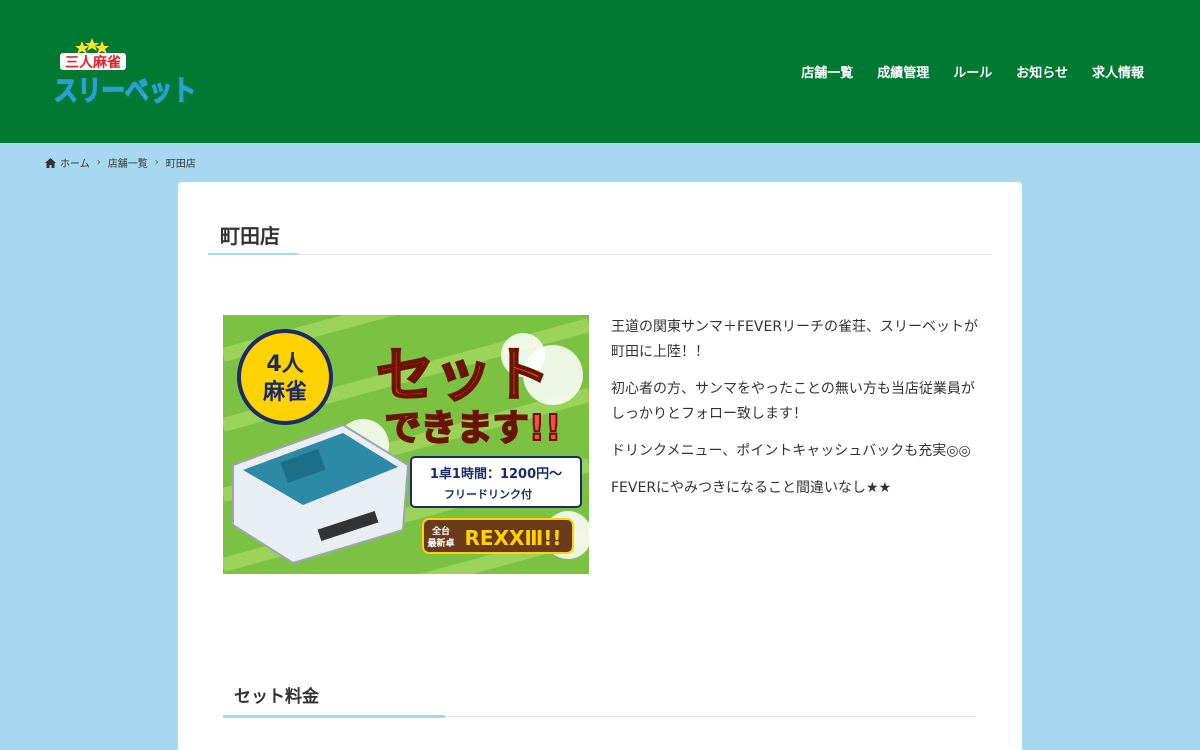  Describe the element at coordinates (793, 401) in the screenshot. I see `description-paragraph: 初心者の方、サンマをやったことの無い方も当店従業員がしっかりとフォロー致します！` at that location.